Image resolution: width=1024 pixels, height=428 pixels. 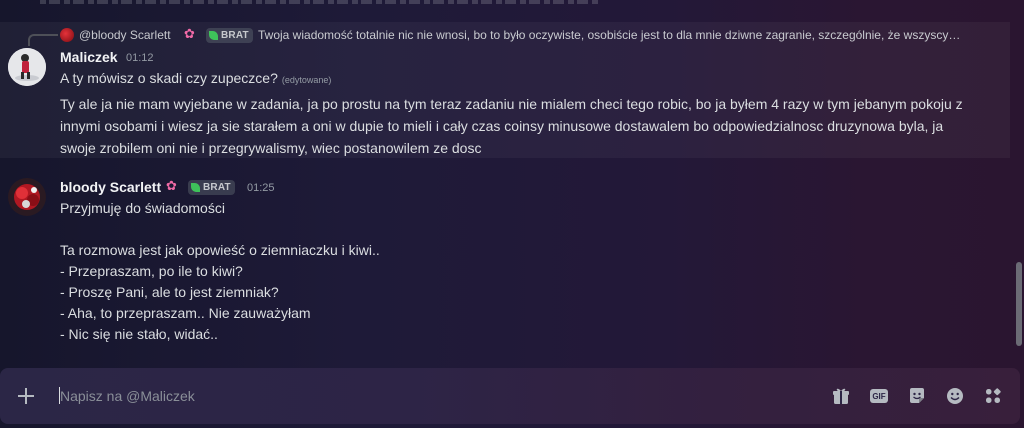 What do you see at coordinates (169, 292) in the screenshot?
I see `message-line: - Proszę Pani, ale to jest ziemniak?` at bounding box center [169, 292].